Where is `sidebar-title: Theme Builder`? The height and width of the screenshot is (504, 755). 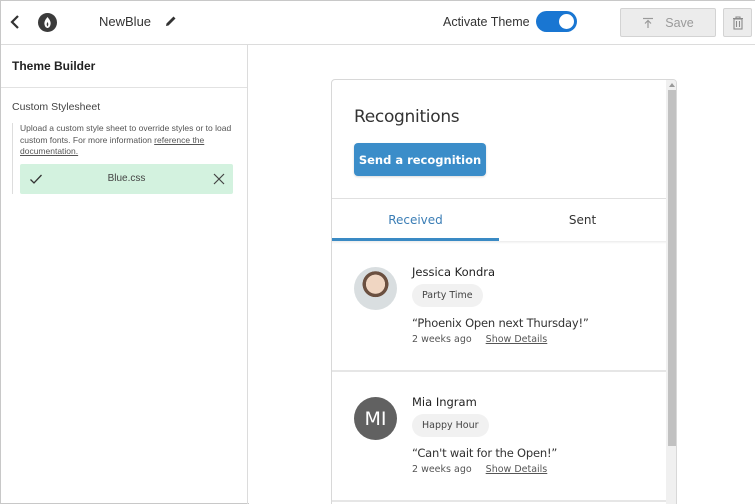
sidebar-title: Theme Builder is located at coordinates (124, 66).